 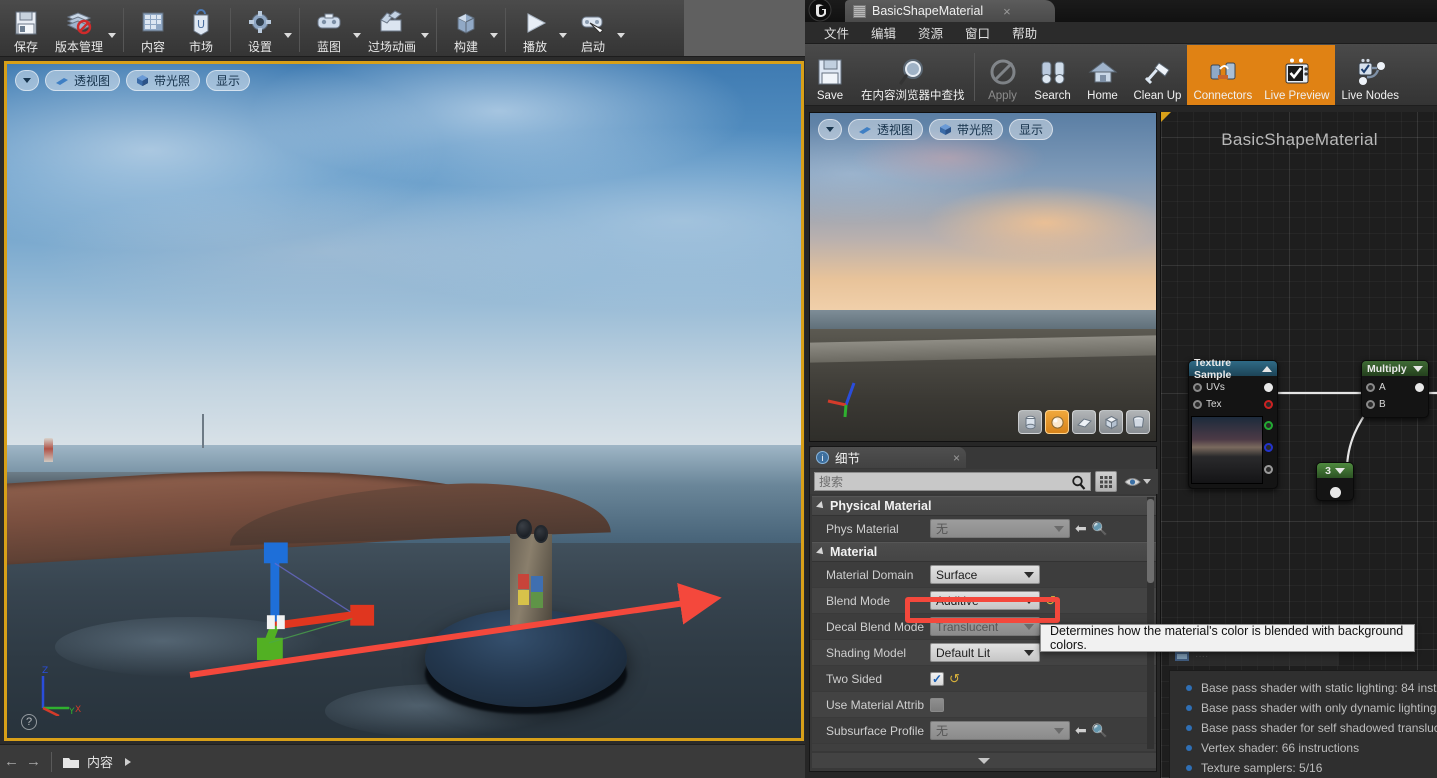 What do you see at coordinates (153, 29) in the screenshot?
I see `toolbar-button-content: 内容` at bounding box center [153, 29].